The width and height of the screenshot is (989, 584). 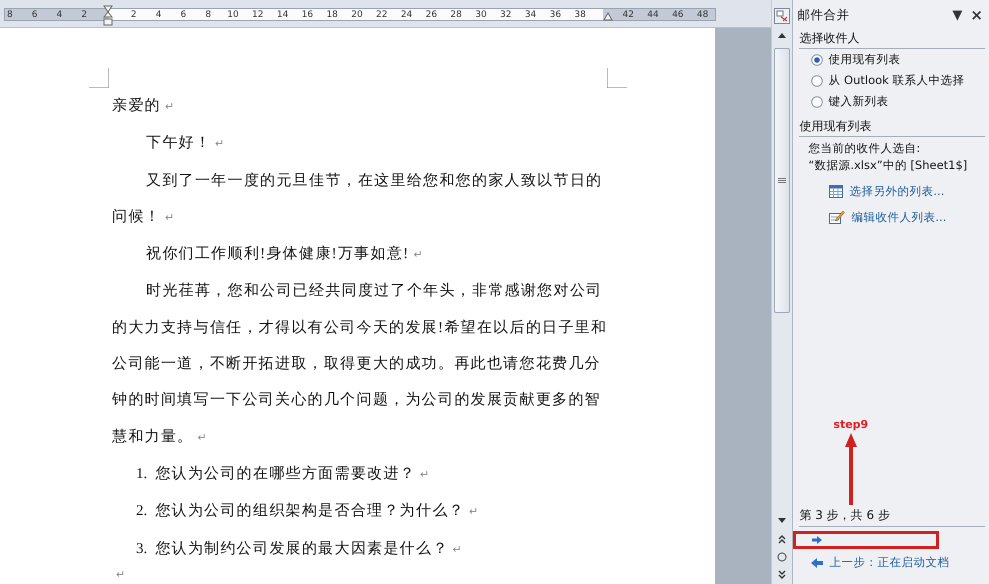 What do you see at coordinates (837, 217) in the screenshot?
I see `edit-list-icon` at bounding box center [837, 217].